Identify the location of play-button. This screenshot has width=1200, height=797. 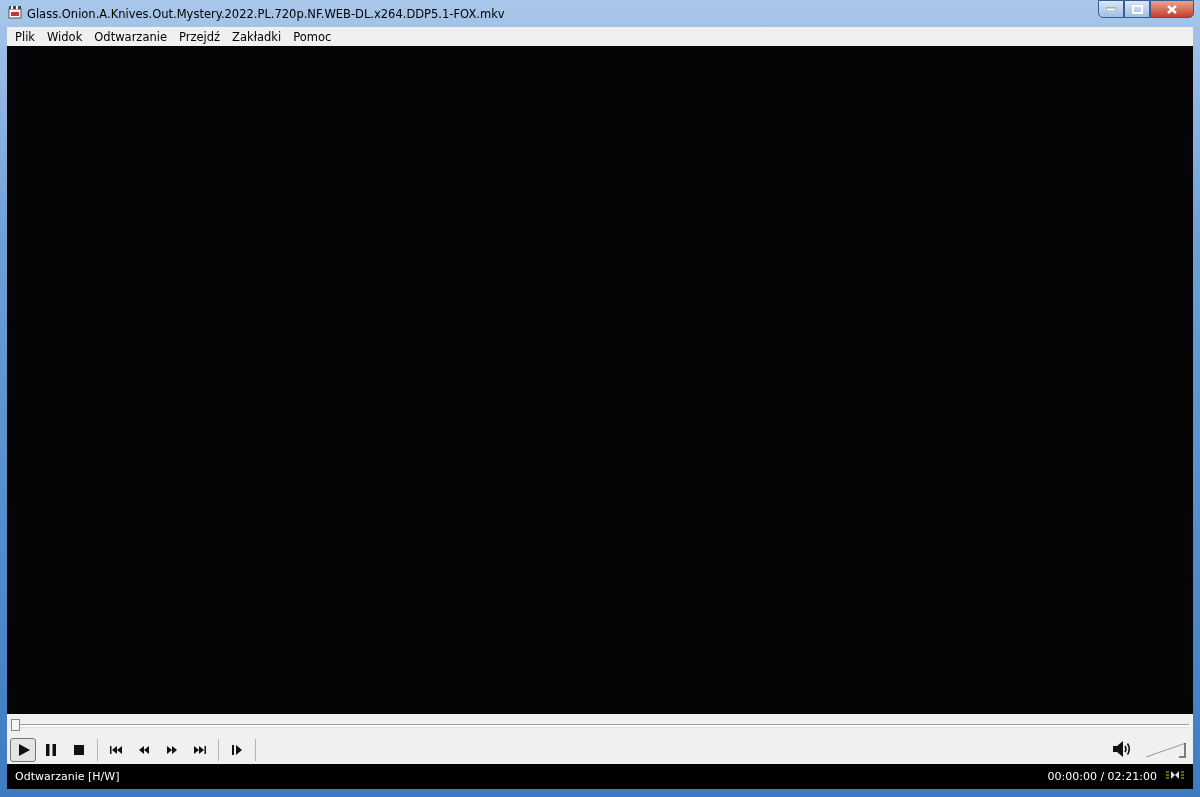
(23, 750).